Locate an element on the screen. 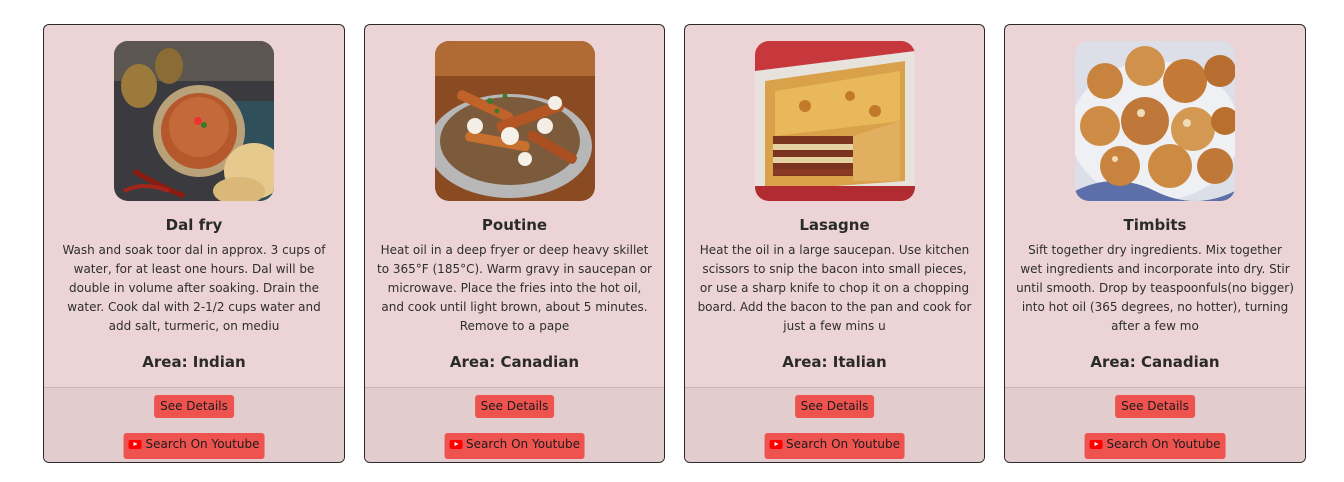 The image size is (1344, 482). dal-fry-image is located at coordinates (194, 121).